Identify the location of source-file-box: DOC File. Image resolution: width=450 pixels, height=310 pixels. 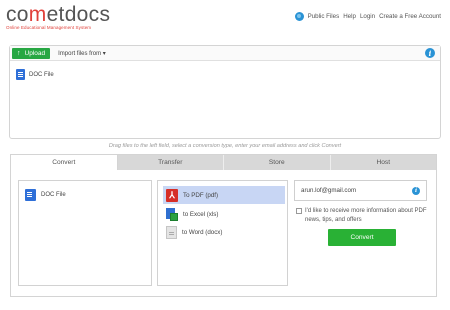
(85, 233).